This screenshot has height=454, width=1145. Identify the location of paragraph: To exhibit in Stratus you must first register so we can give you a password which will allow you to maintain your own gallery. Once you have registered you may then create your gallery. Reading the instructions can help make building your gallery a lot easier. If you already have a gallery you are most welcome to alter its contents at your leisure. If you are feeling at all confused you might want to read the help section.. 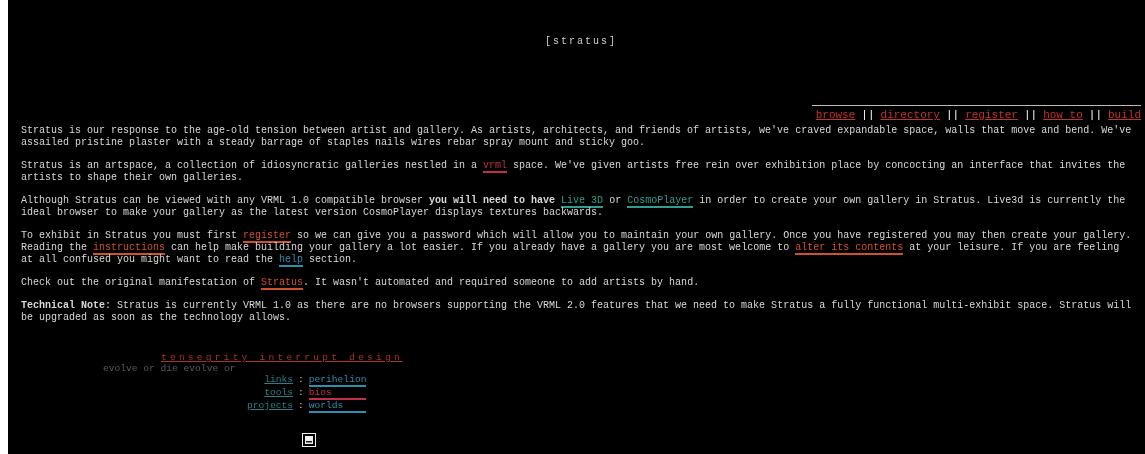
(577, 248).